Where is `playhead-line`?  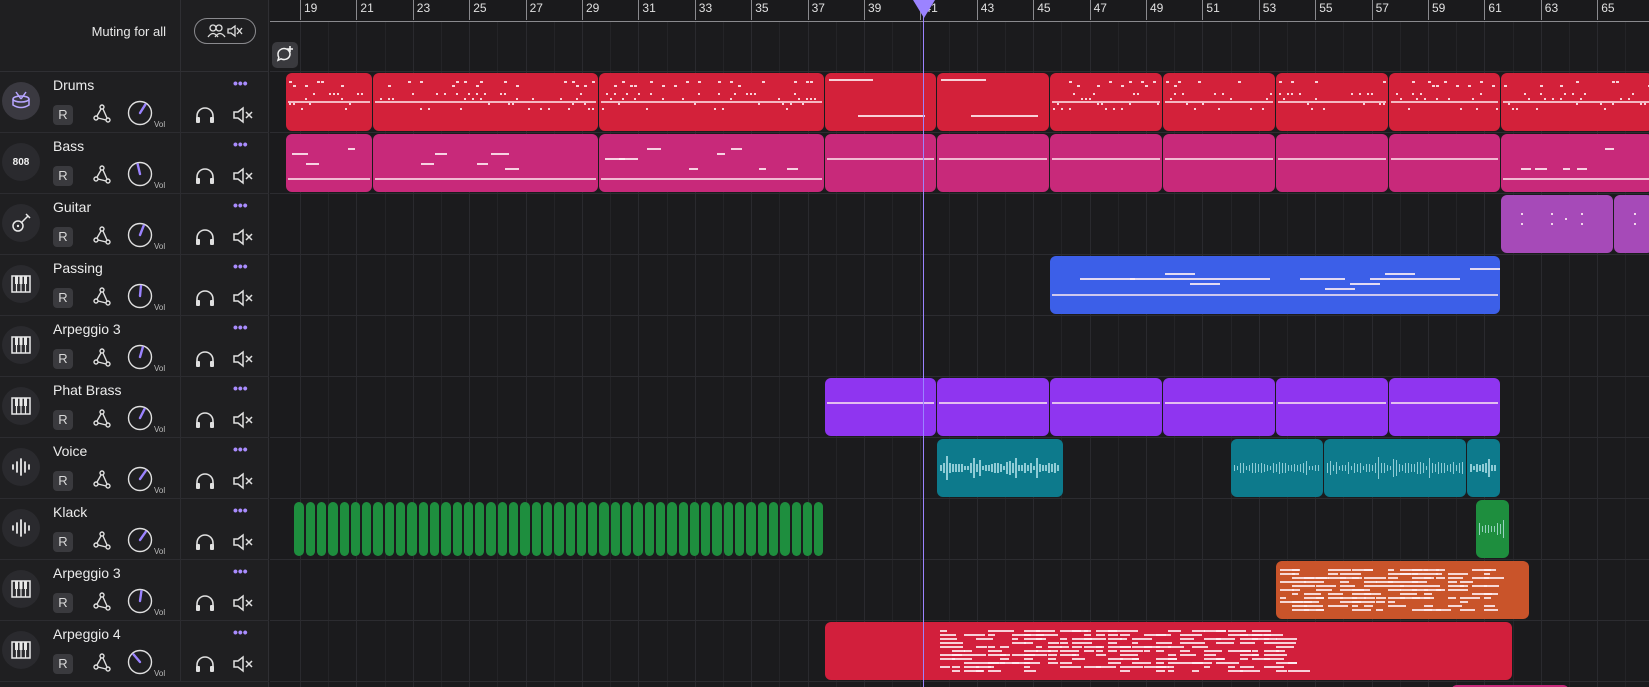
playhead-line is located at coordinates (923, 343).